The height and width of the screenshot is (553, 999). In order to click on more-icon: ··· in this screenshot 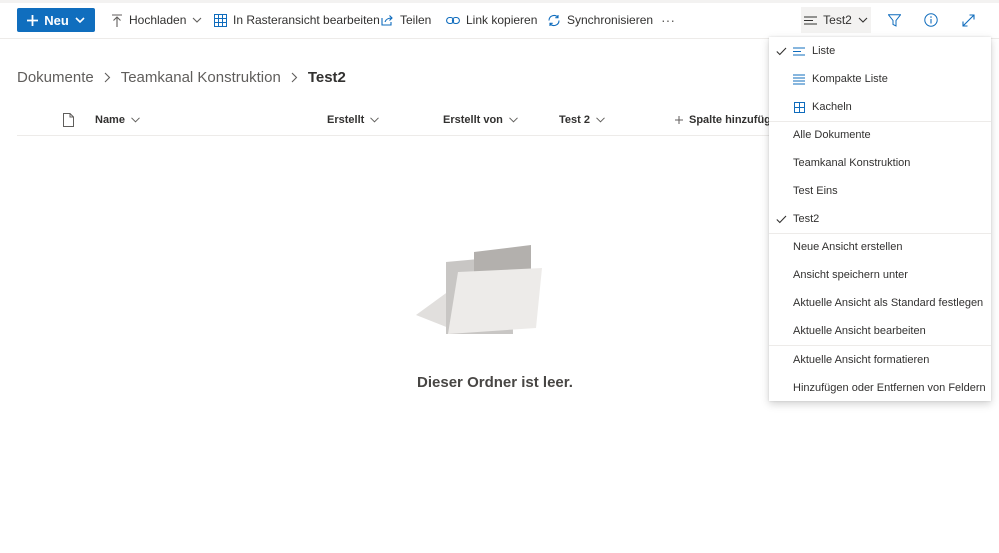, I will do `click(668, 20)`.